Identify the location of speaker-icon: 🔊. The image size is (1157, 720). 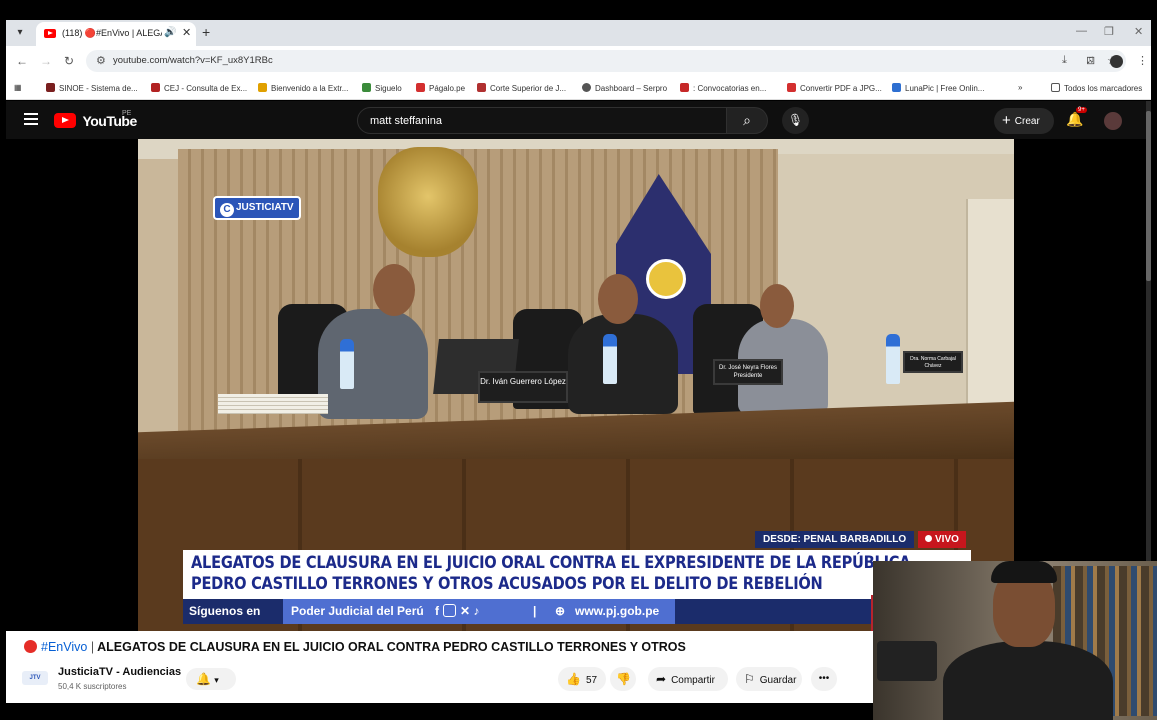
(170, 32).